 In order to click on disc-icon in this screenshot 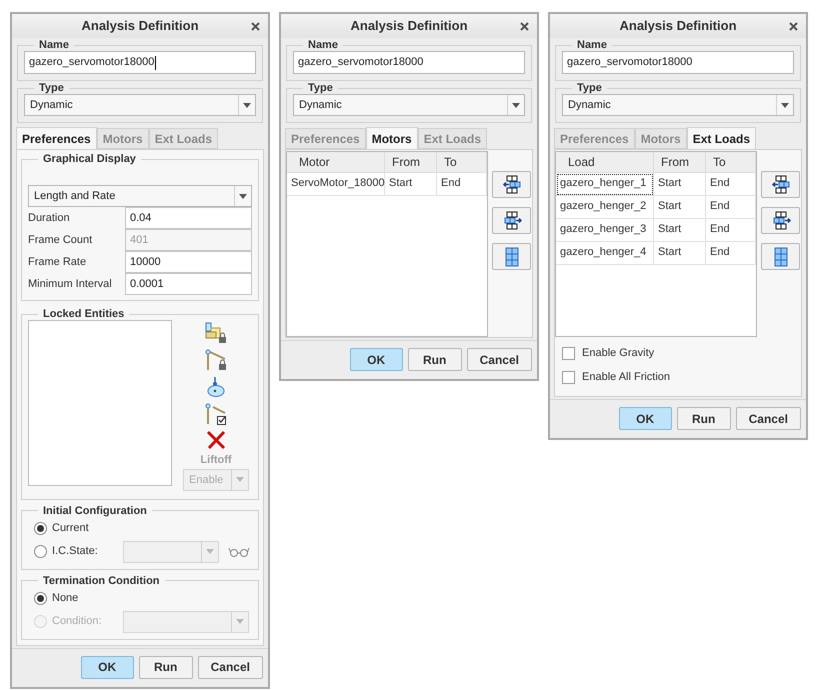, I will do `click(216, 387)`.